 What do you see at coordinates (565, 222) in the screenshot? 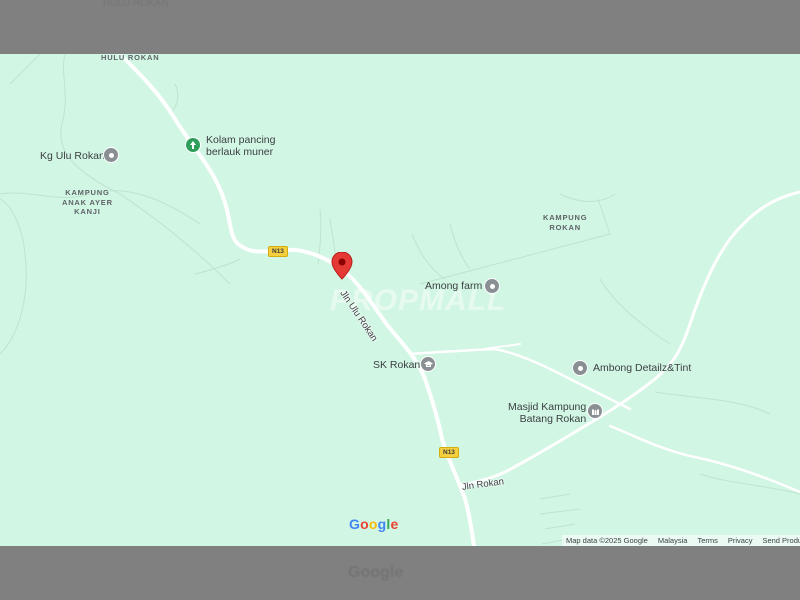
I see `area-label-kampung-rokan: KAMPUNG ROKAN` at bounding box center [565, 222].